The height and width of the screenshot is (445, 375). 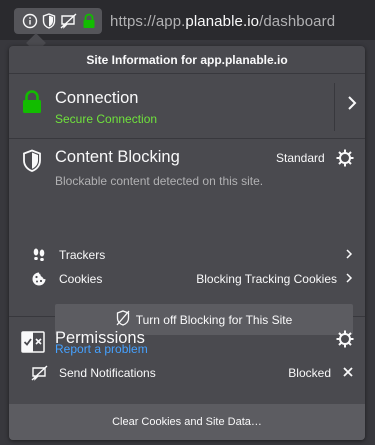 What do you see at coordinates (81, 279) in the screenshot?
I see `cookies-label: Cookies` at bounding box center [81, 279].